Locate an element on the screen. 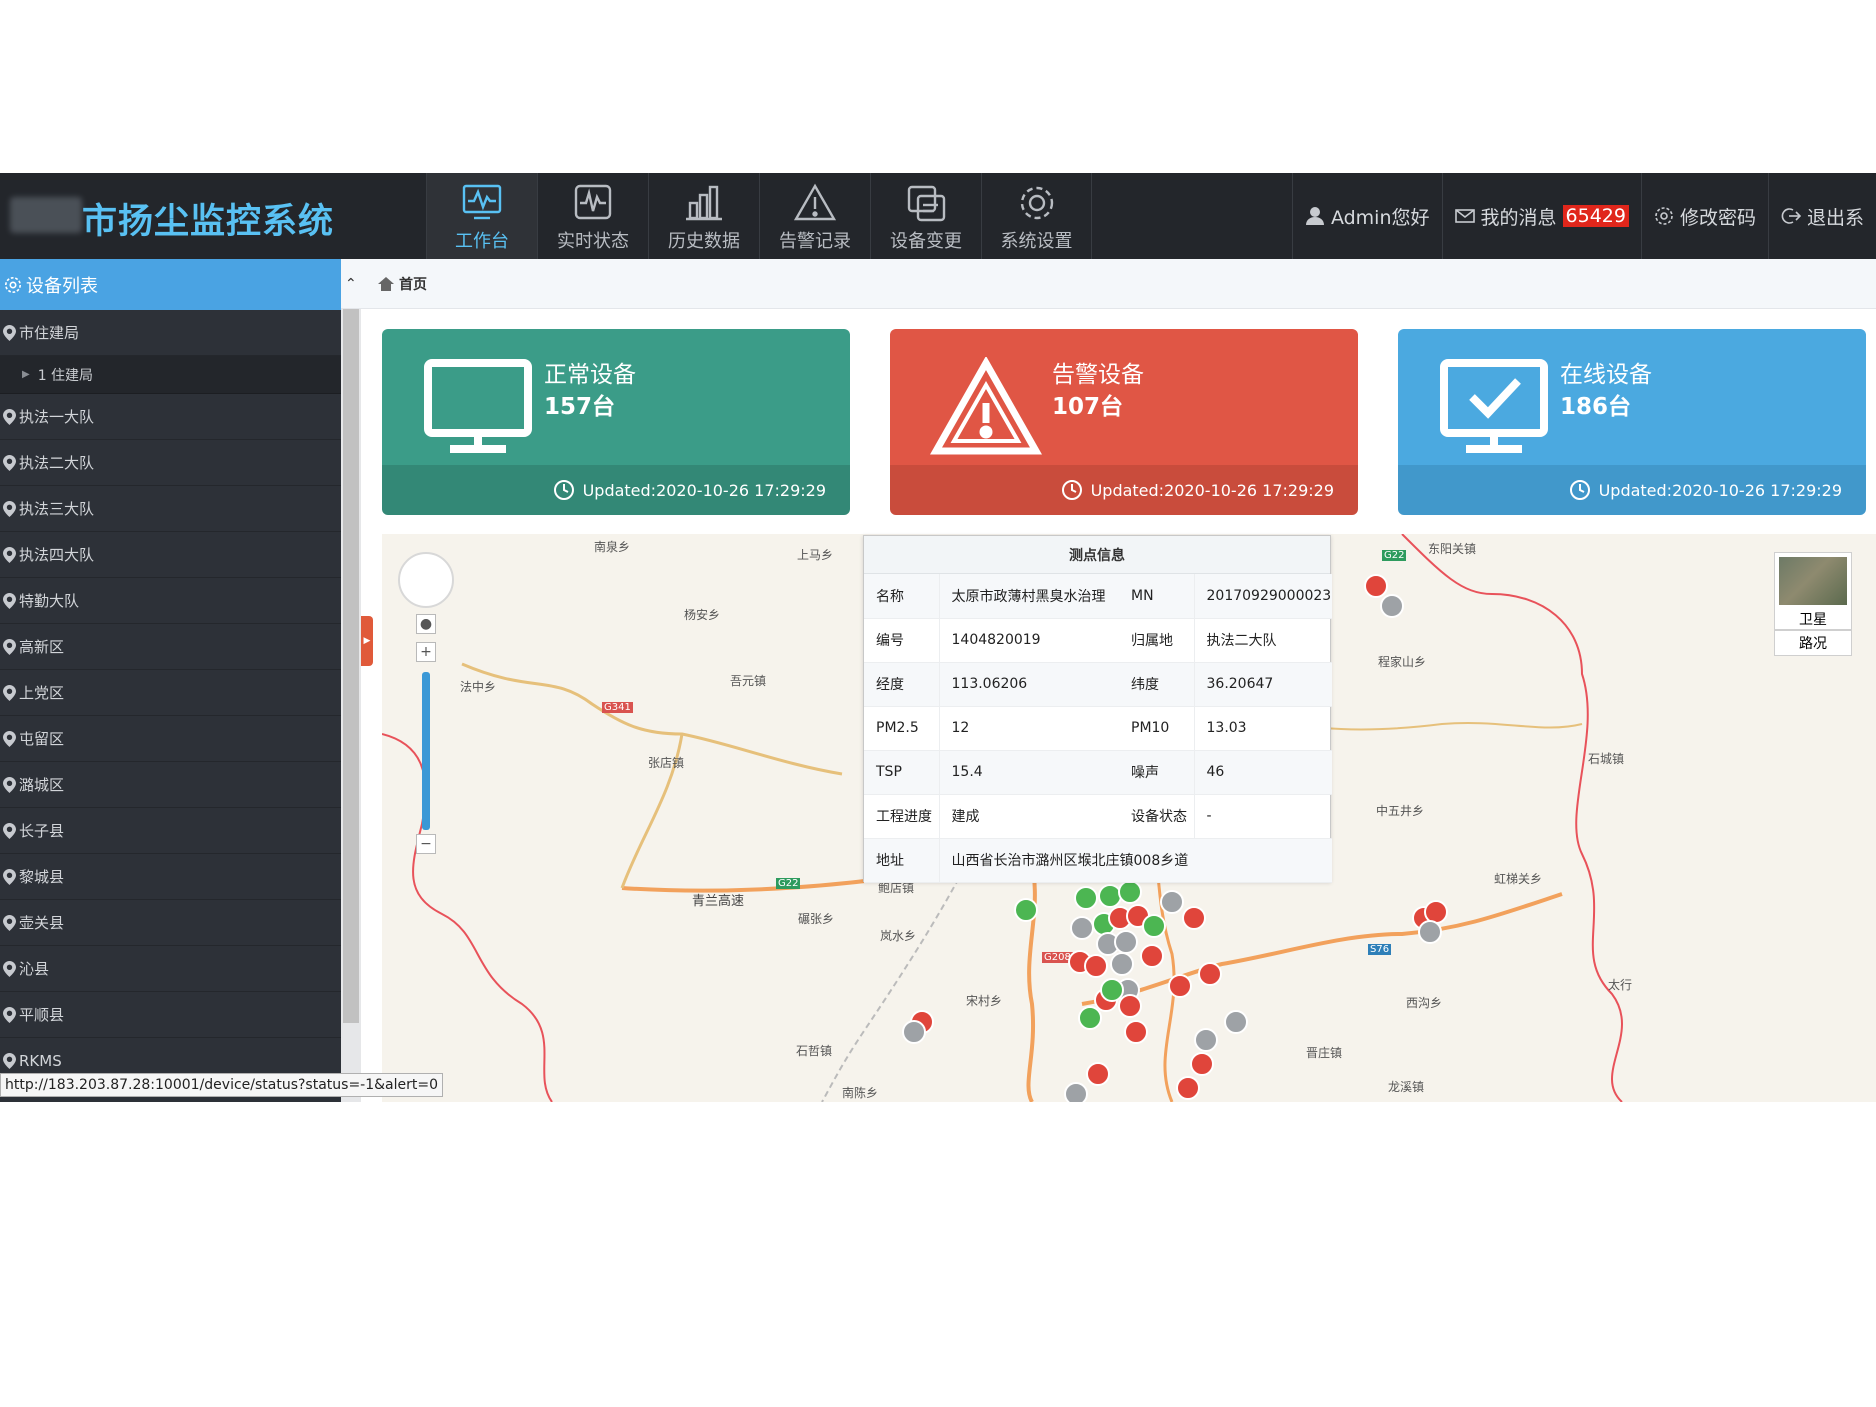 Image resolution: width=1876 pixels, height=1407 pixels. sidebar-toggle: ▶ is located at coordinates (367, 641).